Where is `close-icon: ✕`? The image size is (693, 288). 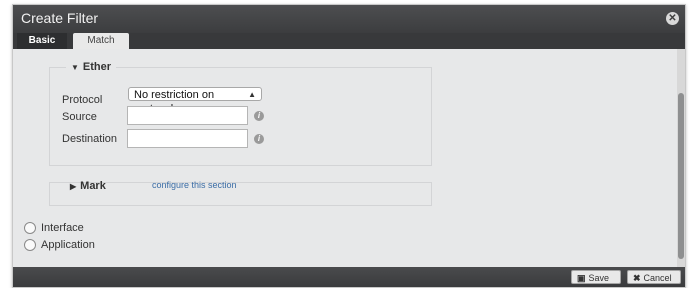
close-icon: ✕ is located at coordinates (672, 18).